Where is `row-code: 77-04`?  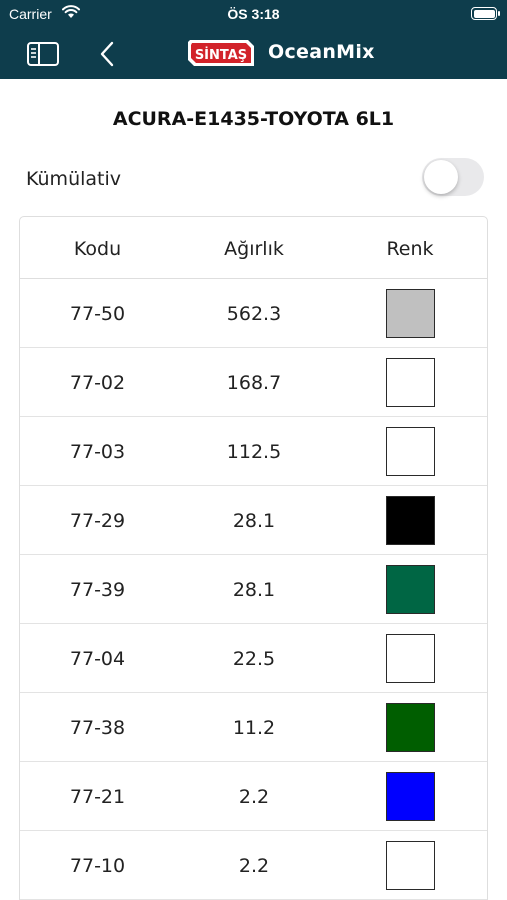 row-code: 77-04 is located at coordinates (97, 659).